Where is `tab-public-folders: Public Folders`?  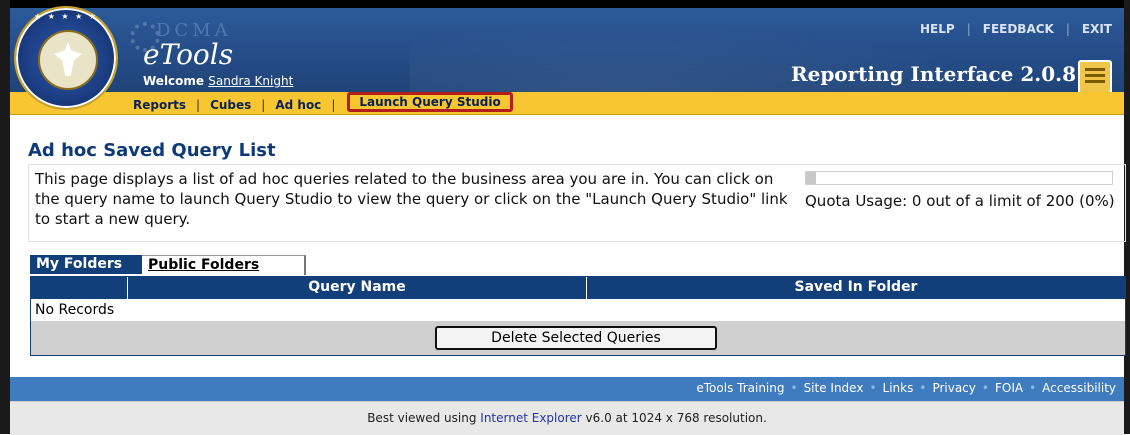
tab-public-folders: Public Folders is located at coordinates (224, 265).